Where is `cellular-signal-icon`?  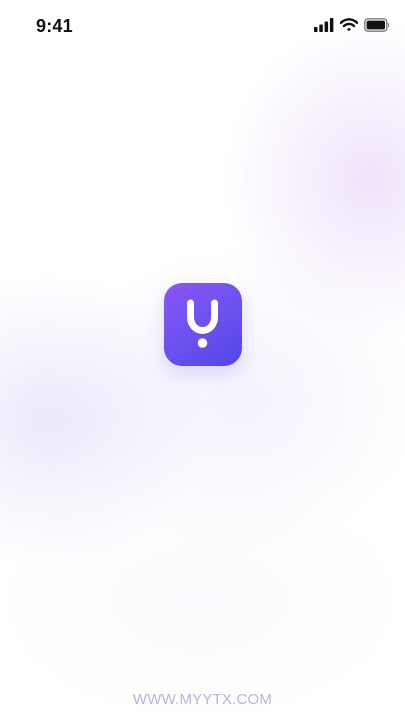 cellular-signal-icon is located at coordinates (324, 25).